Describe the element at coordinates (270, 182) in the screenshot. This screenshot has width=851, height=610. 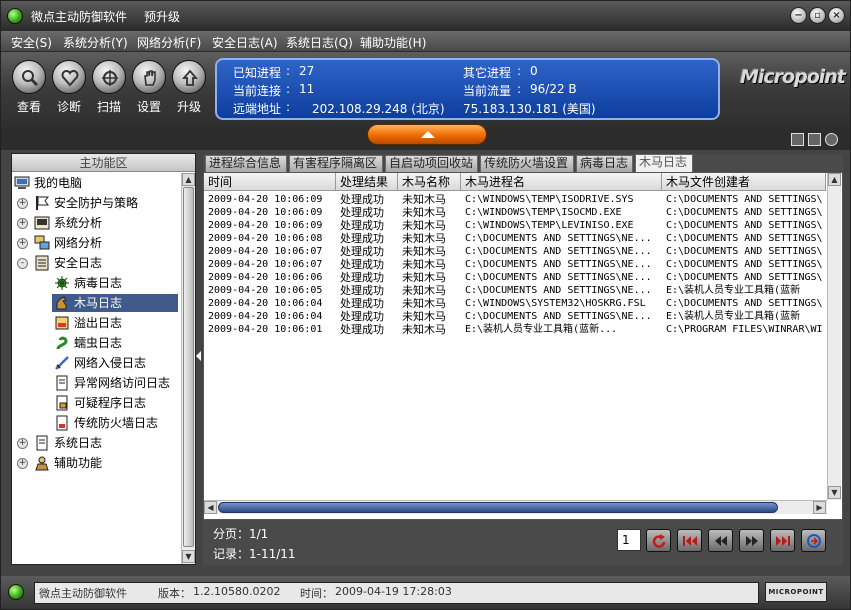
I see `column-header-time: 时间` at that location.